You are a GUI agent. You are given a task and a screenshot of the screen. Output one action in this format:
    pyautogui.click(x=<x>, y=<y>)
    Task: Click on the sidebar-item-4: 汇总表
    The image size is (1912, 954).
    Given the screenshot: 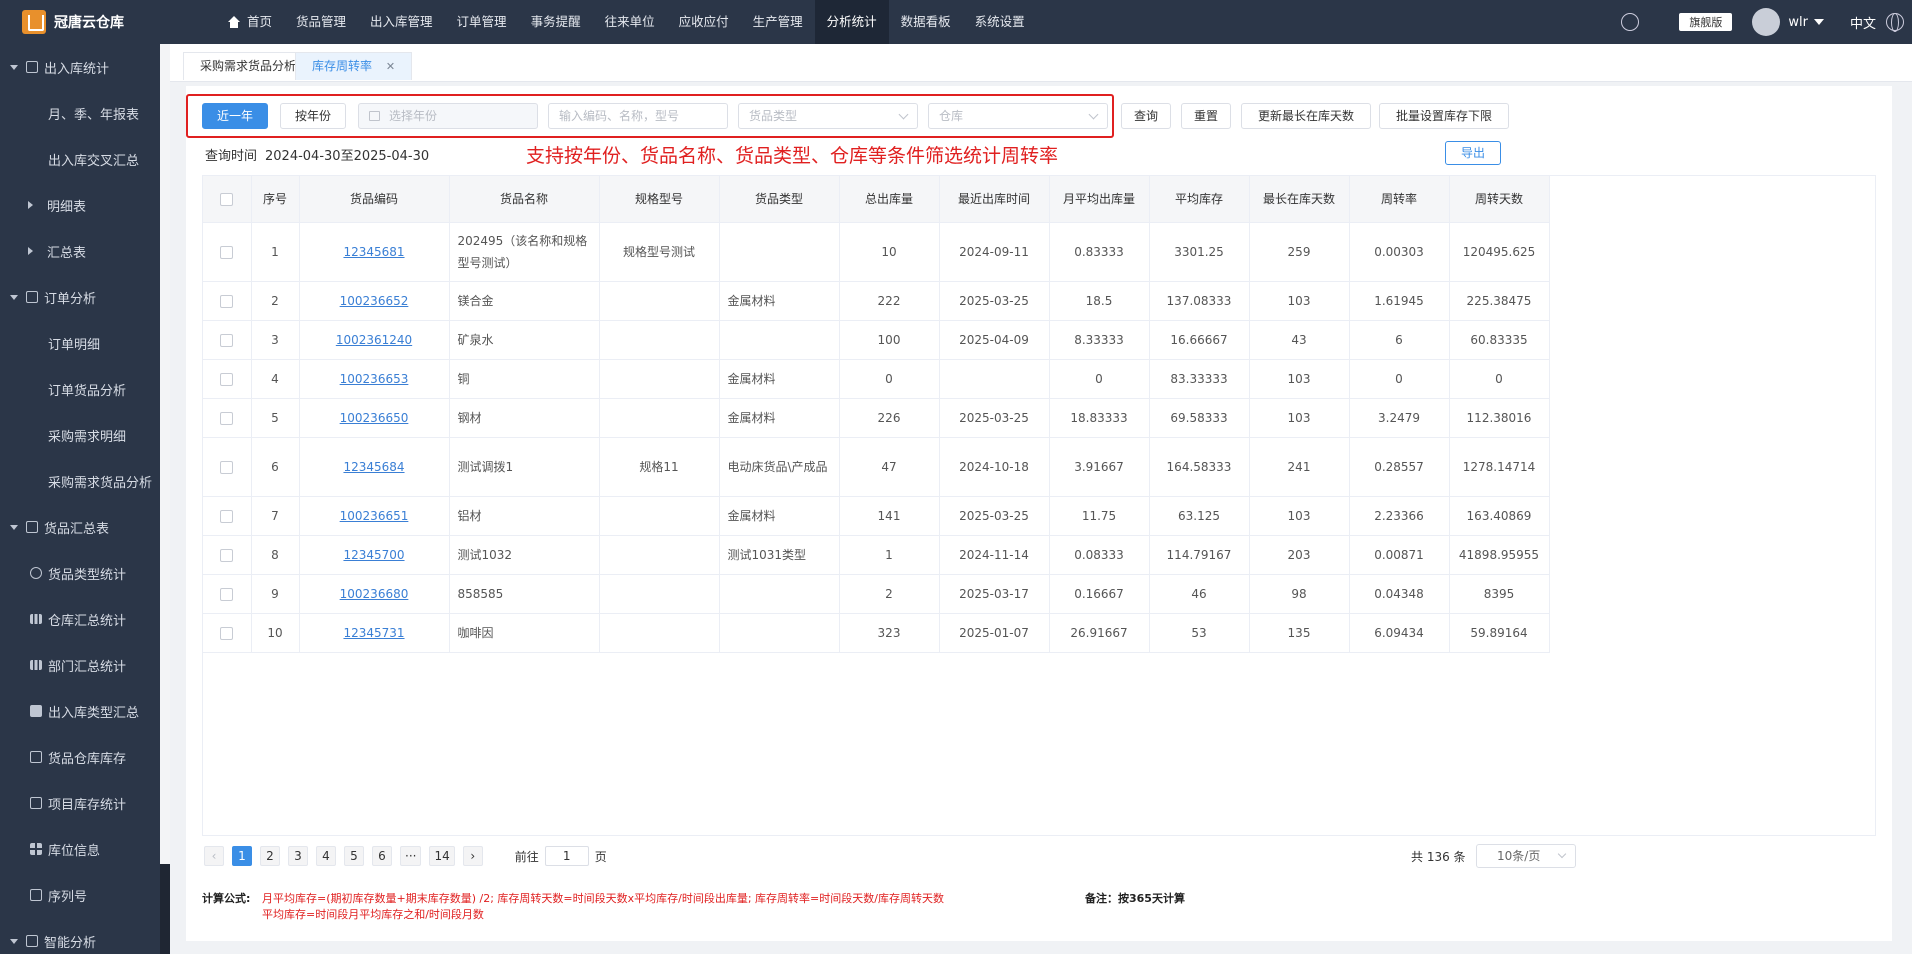 What is the action you would take?
    pyautogui.click(x=85, y=251)
    